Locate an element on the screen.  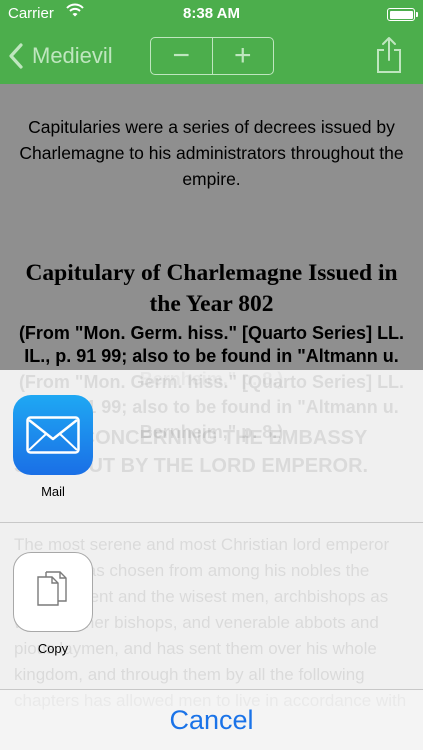
cancel-button: Cancel is located at coordinates (211, 720).